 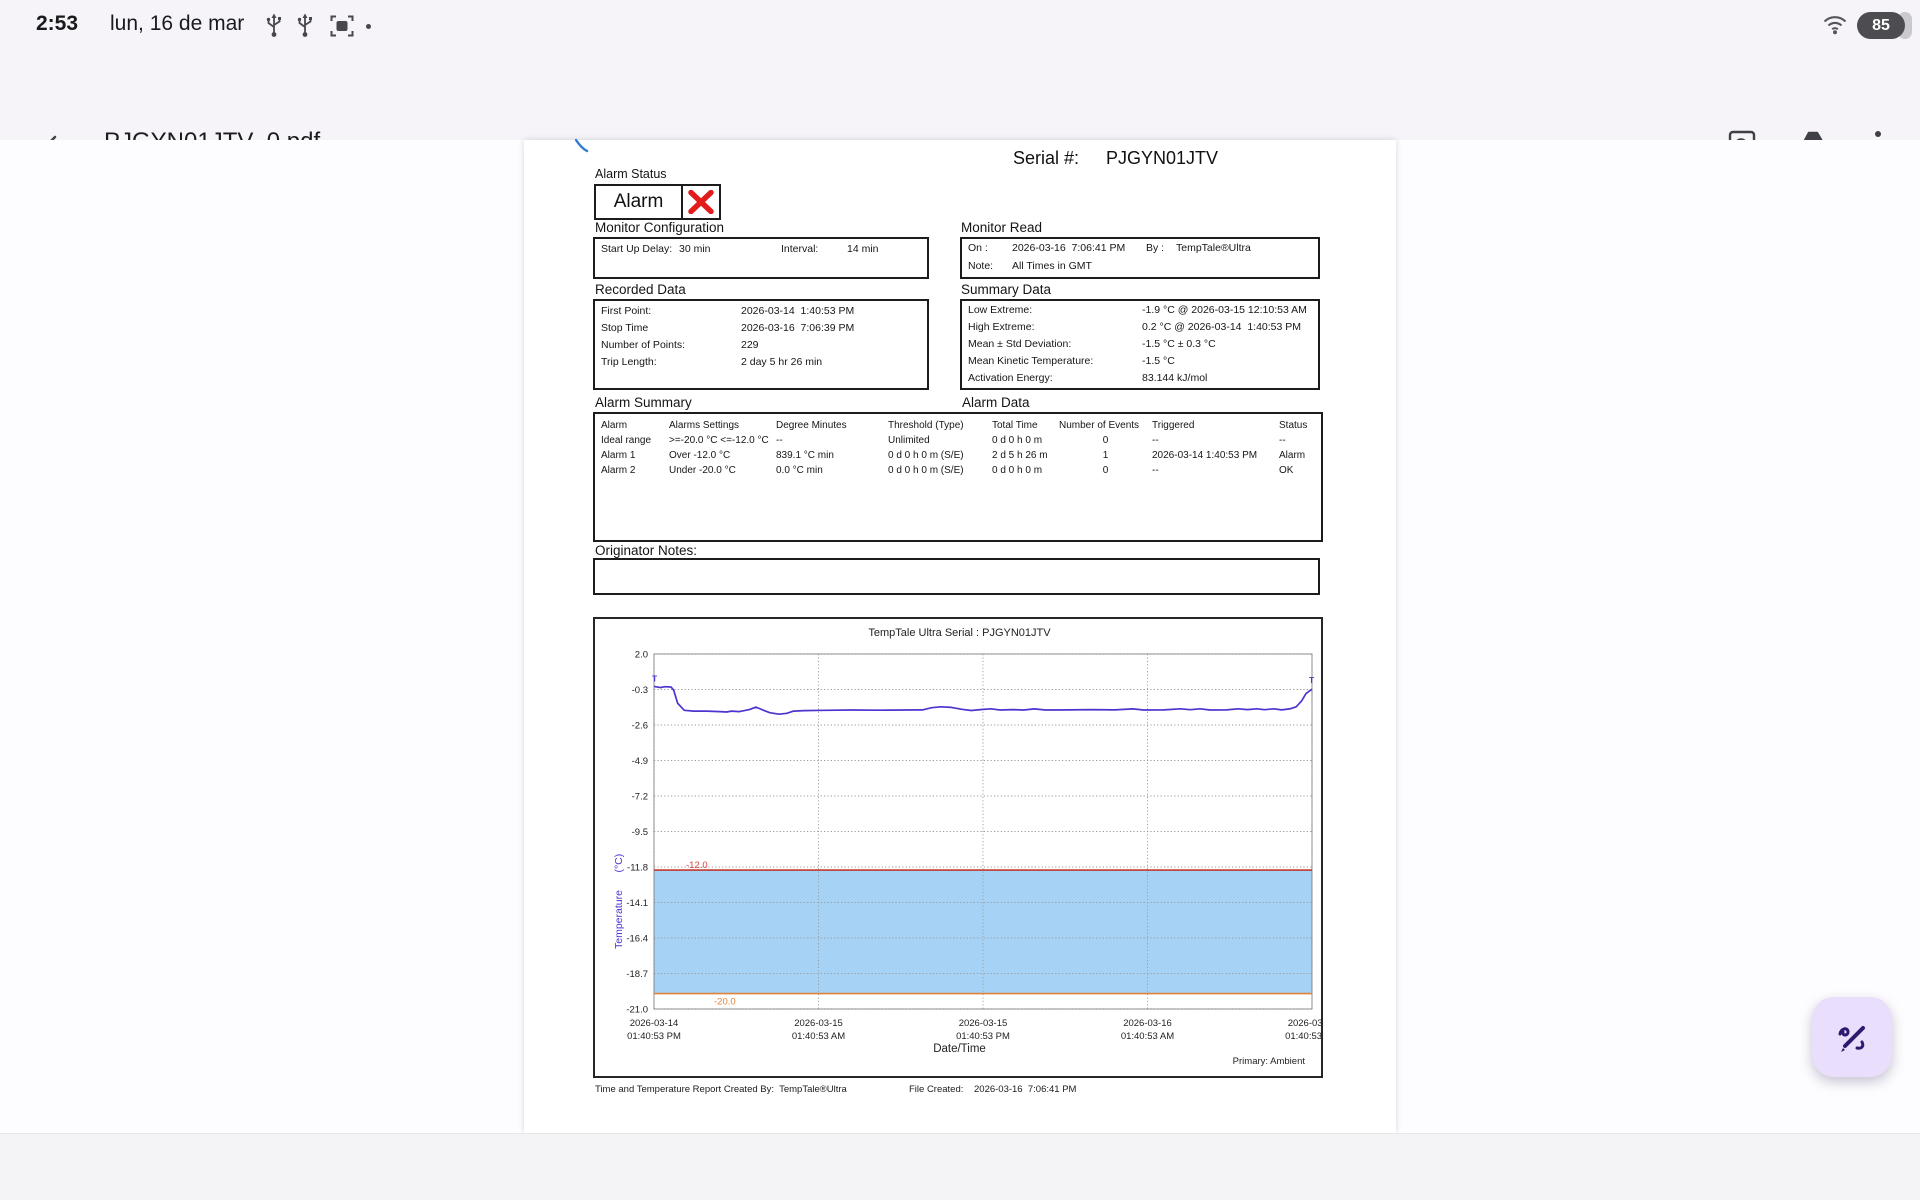 What do you see at coordinates (782, 362) in the screenshot?
I see `field-value: 2 day 5 hr 26 min` at bounding box center [782, 362].